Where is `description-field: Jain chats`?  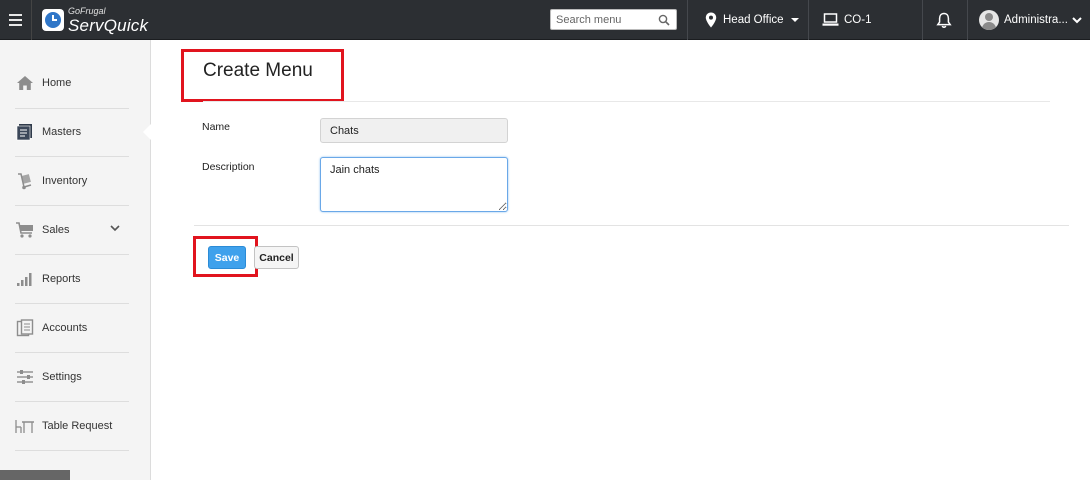
description-field: Jain chats is located at coordinates (414, 184).